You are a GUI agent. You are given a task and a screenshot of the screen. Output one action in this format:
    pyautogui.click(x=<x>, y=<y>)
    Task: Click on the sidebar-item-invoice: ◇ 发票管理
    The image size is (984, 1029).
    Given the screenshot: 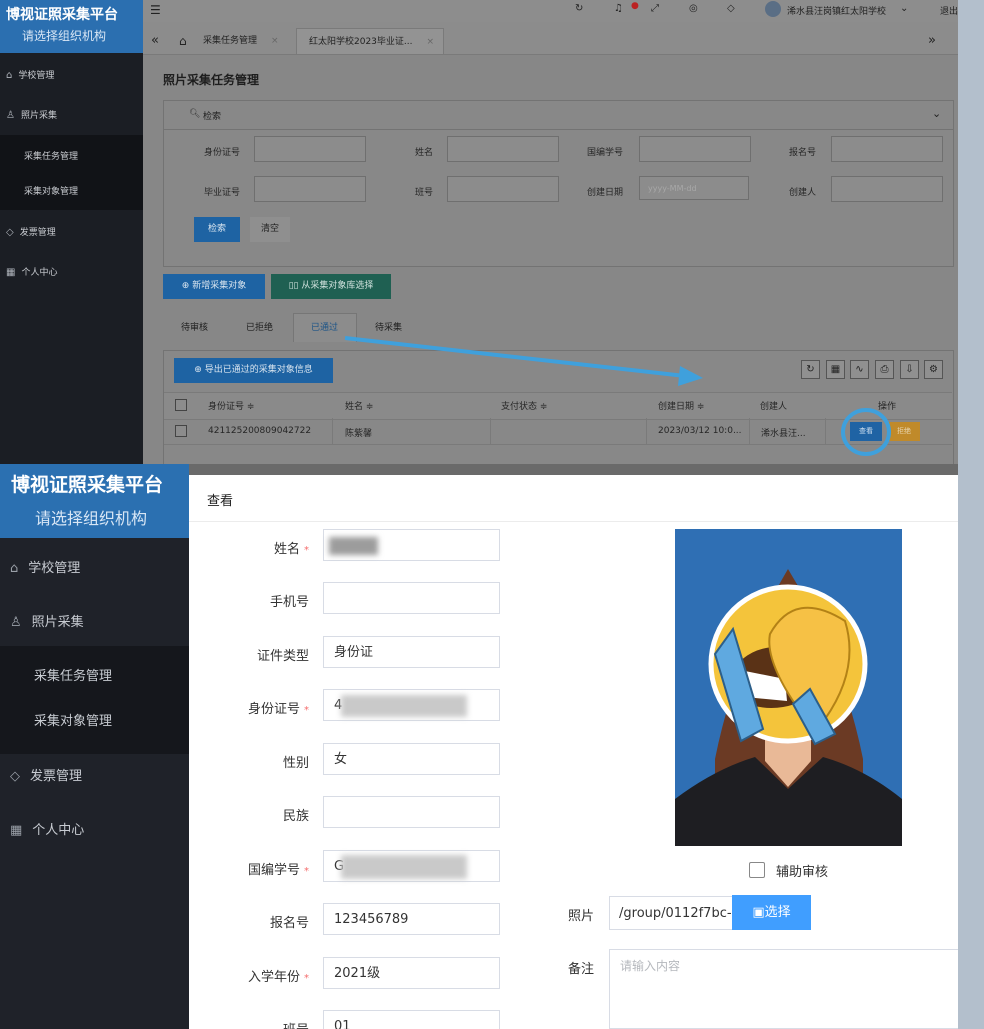 What is the action you would take?
    pyautogui.click(x=46, y=774)
    